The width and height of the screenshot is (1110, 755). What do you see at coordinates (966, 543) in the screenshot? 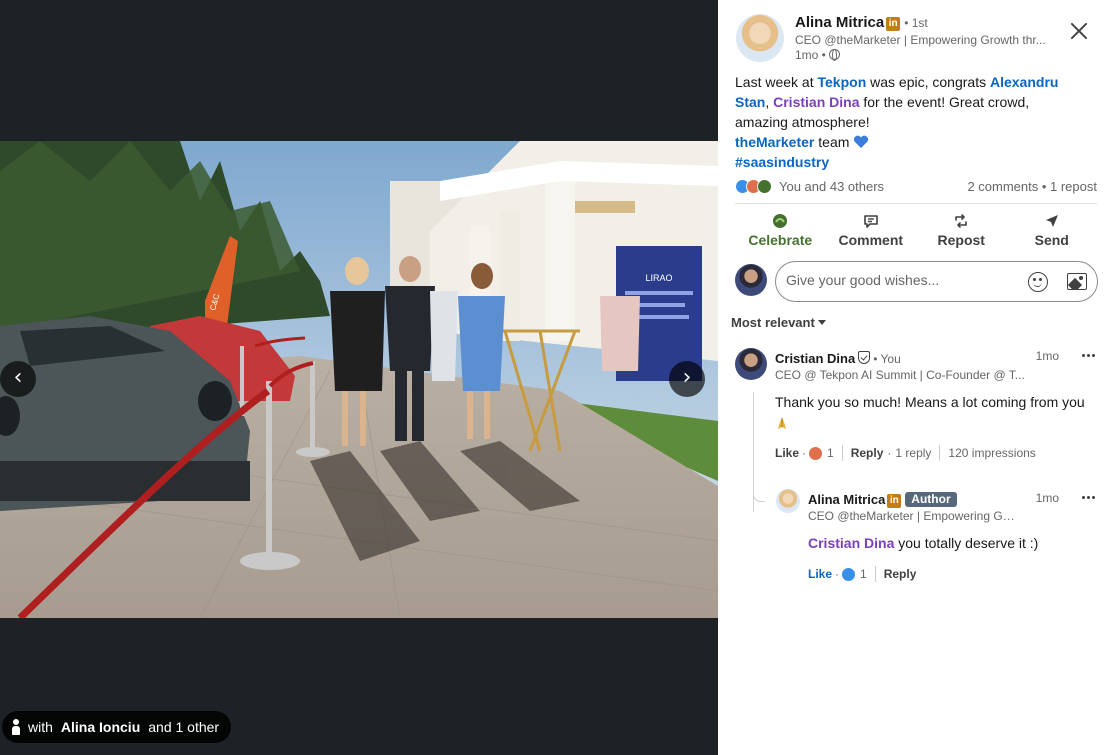
I see `comment-body: you totally deserve it :)` at bounding box center [966, 543].